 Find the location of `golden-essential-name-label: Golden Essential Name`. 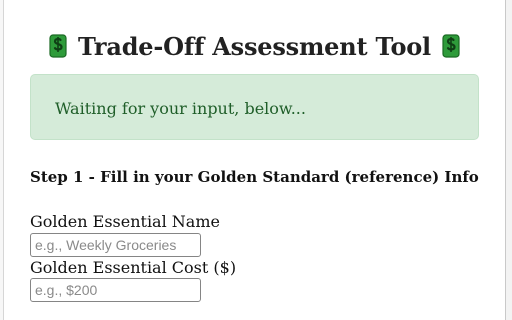

golden-essential-name-label: Golden Essential Name is located at coordinates (125, 221).